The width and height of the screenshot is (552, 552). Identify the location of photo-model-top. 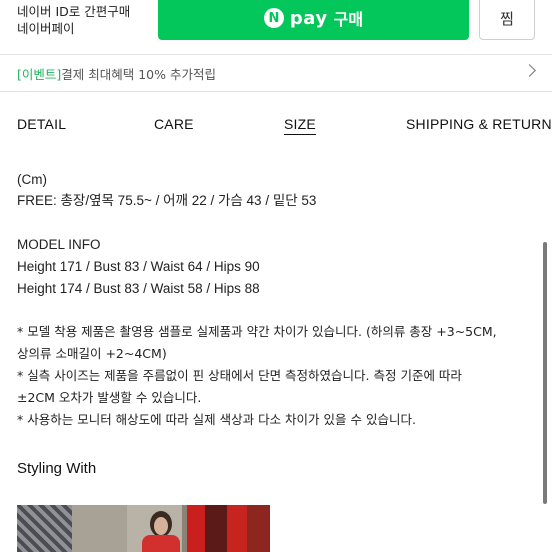
(161, 543).